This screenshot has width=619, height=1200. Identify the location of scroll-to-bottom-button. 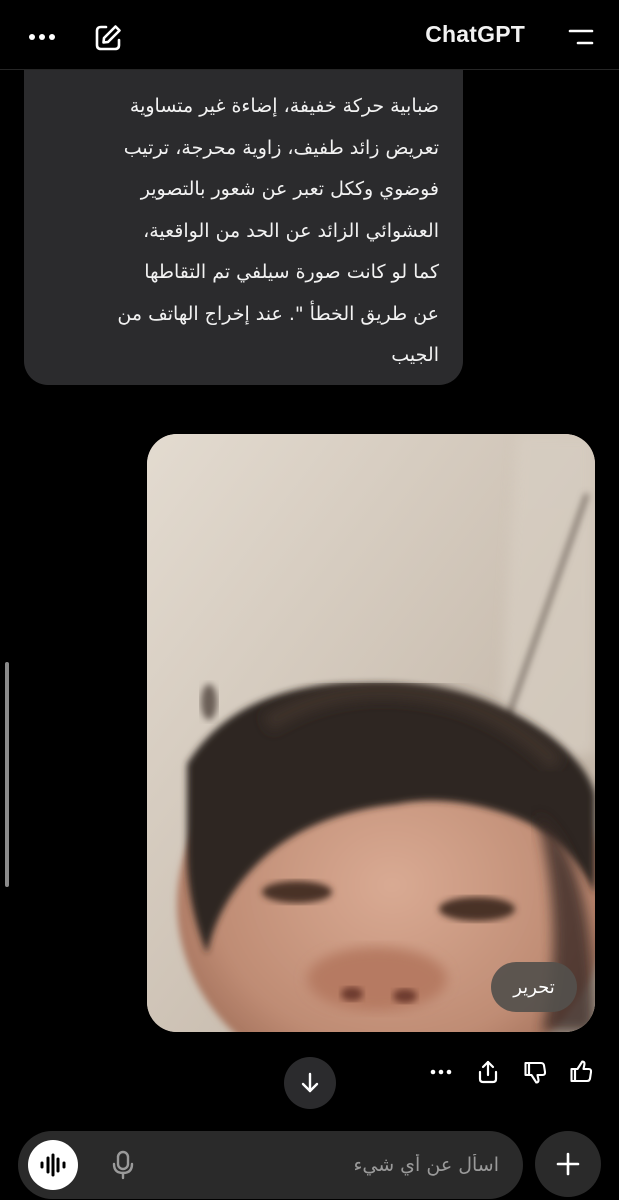
(310, 1083).